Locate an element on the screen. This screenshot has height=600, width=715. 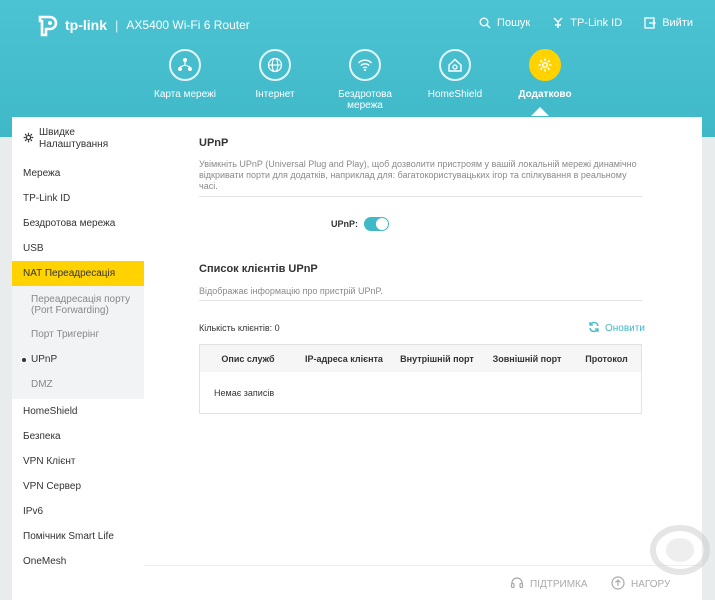
watermark-logo is located at coordinates (675, 550).